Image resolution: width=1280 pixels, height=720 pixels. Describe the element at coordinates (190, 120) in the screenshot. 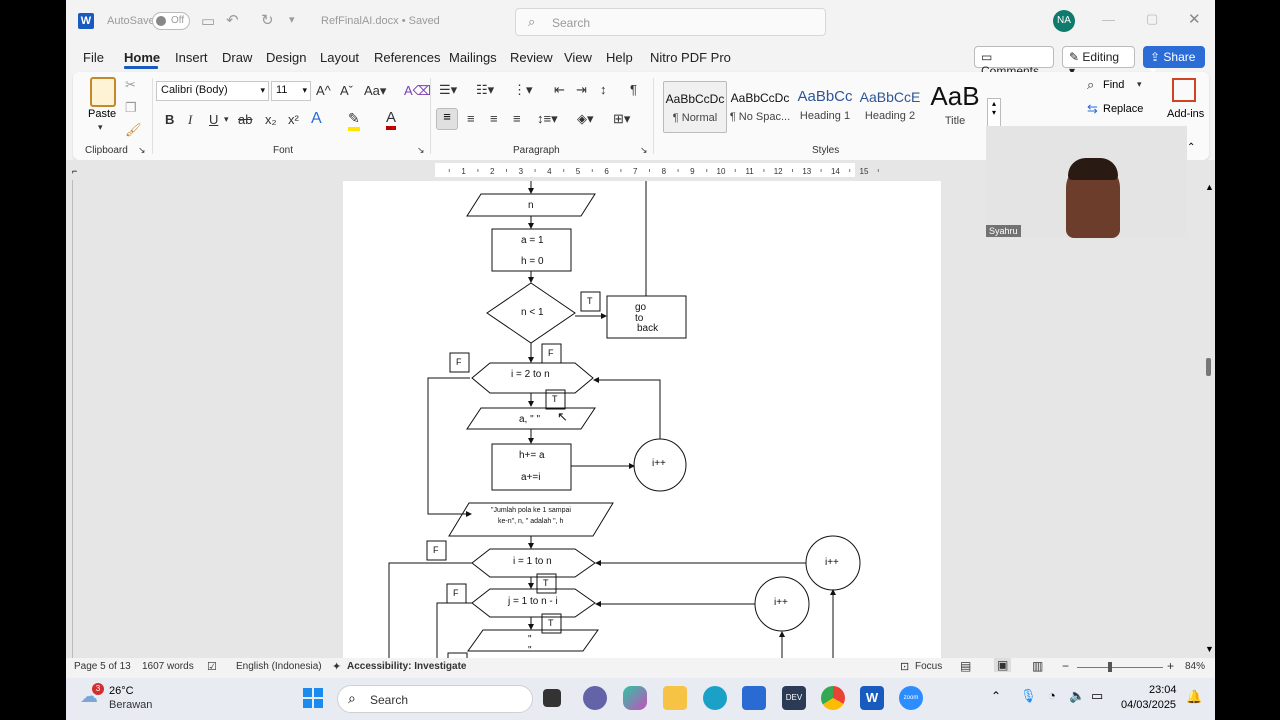

I see `italic-icon: I` at that location.